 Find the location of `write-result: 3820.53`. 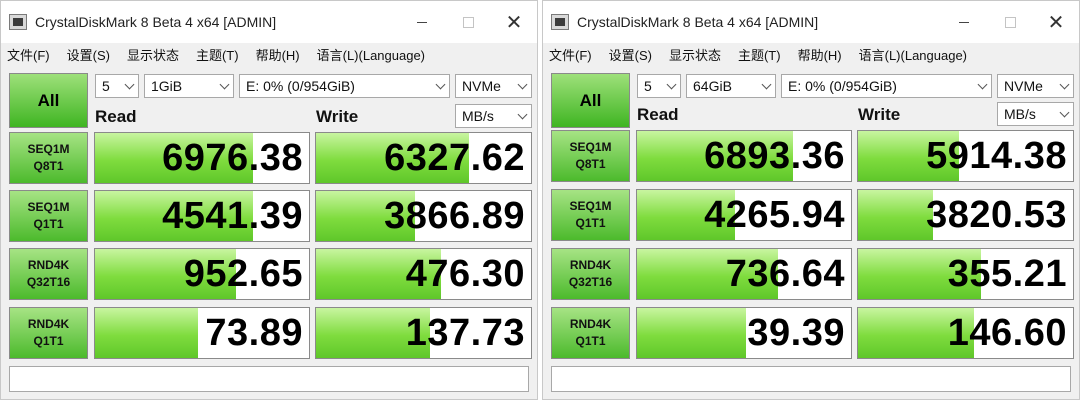

write-result: 3820.53 is located at coordinates (965, 215).